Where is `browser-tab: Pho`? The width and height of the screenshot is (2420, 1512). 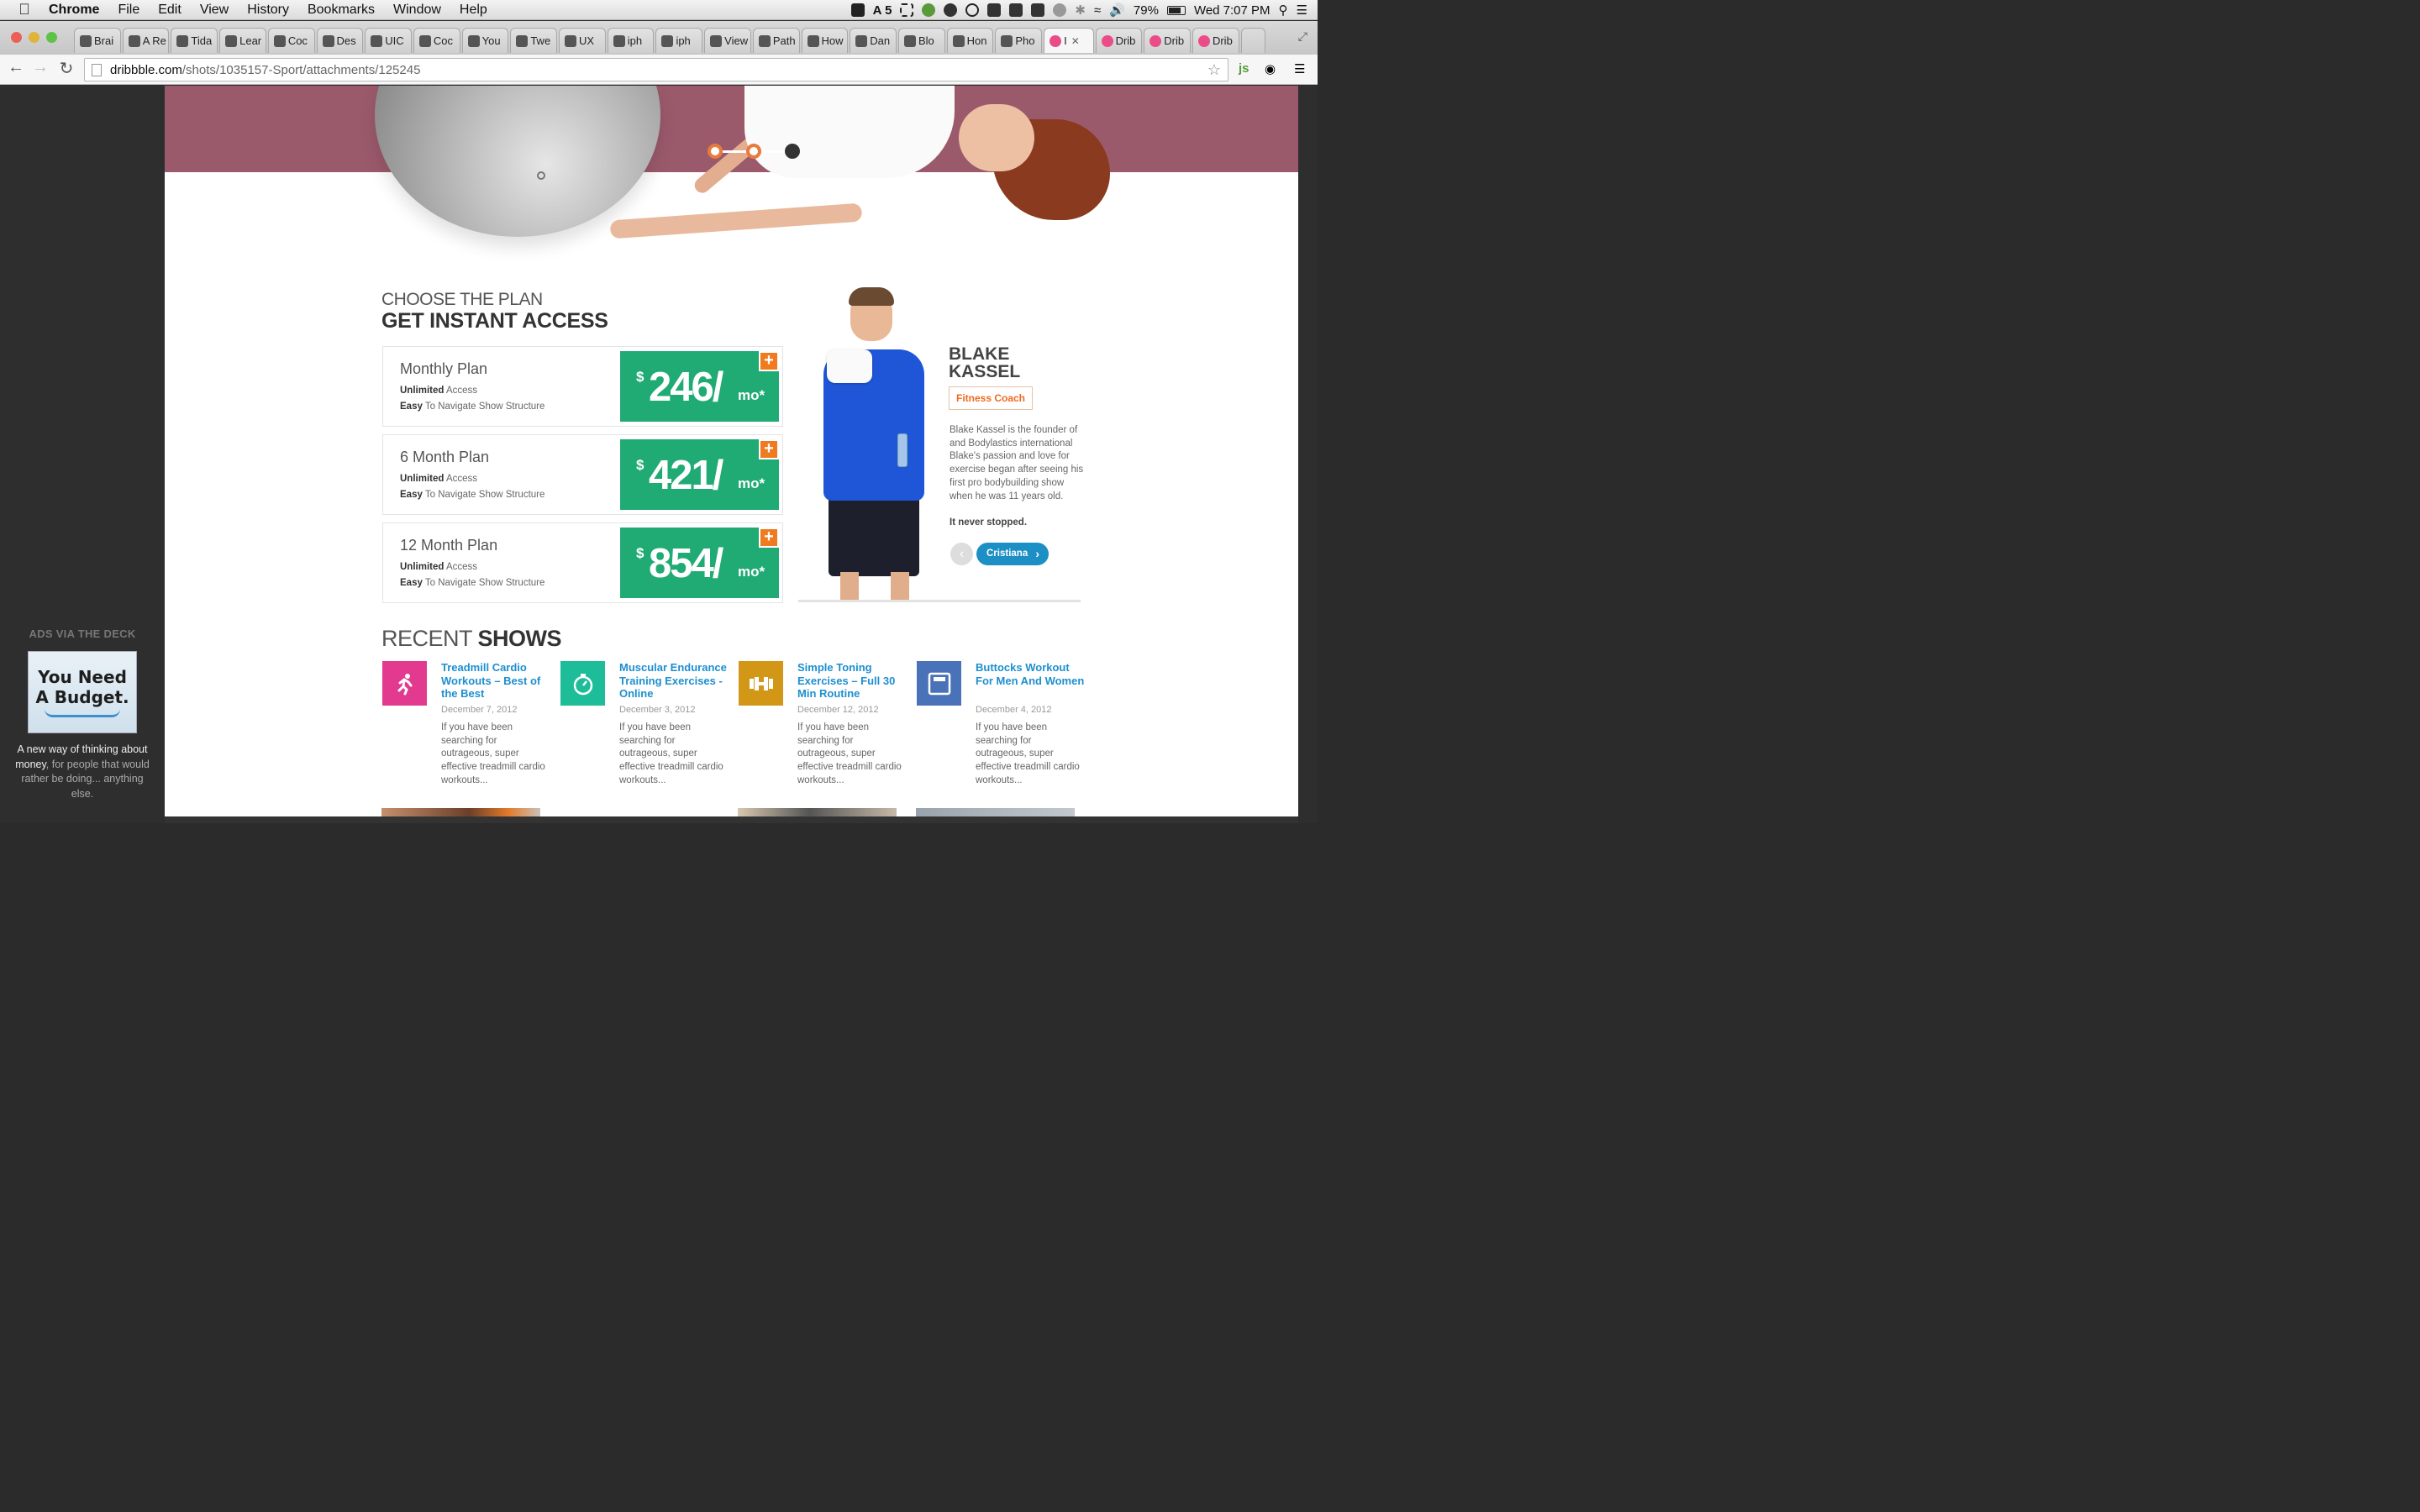
browser-tab: Pho is located at coordinates (1019, 40).